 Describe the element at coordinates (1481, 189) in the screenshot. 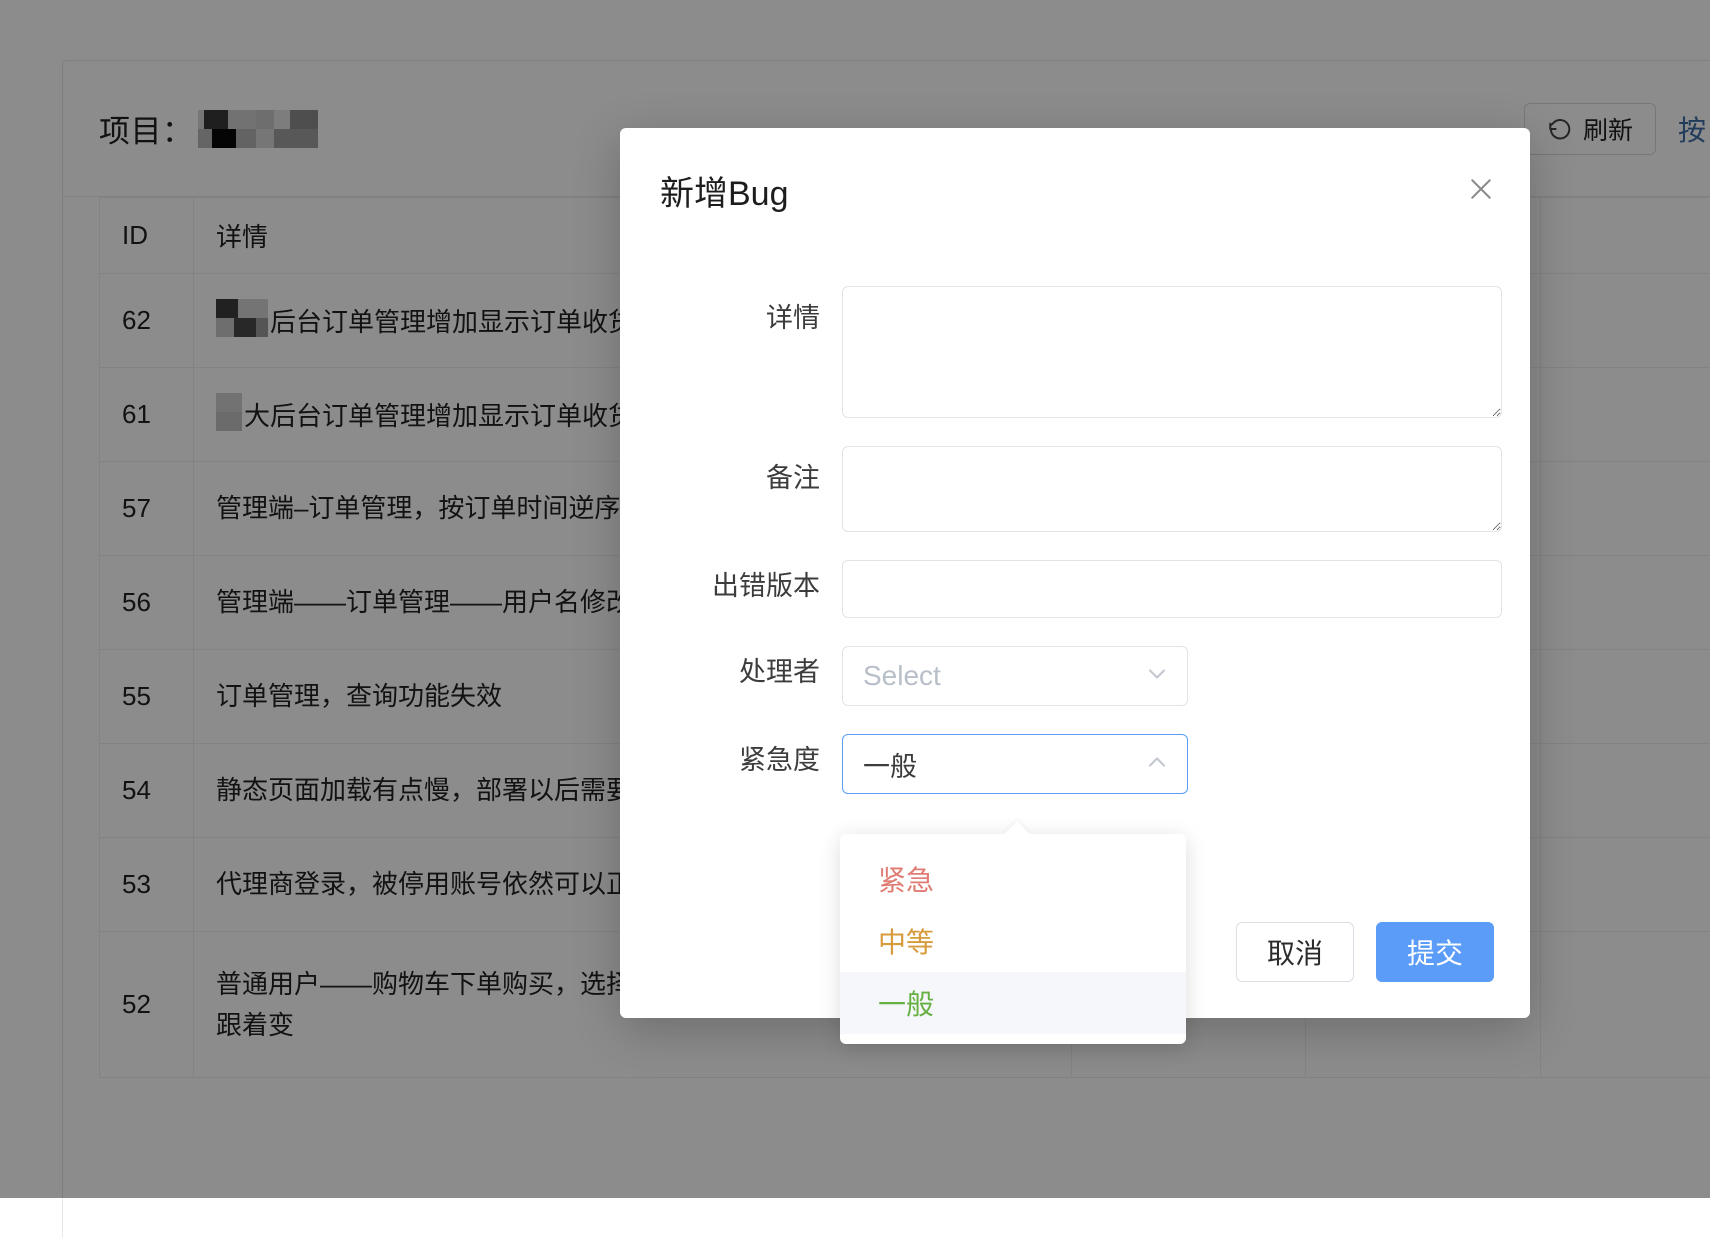

I see `close-icon` at that location.